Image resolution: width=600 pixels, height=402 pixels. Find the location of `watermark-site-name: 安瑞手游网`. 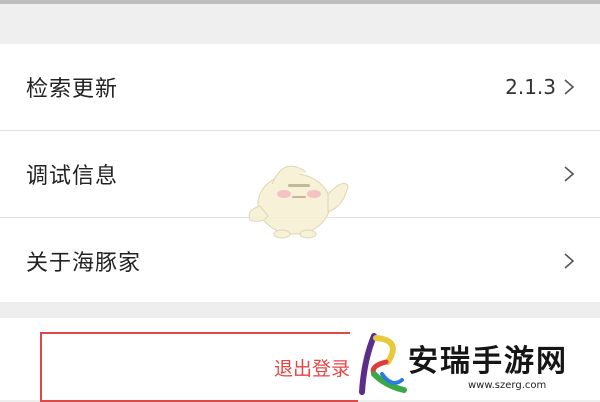

watermark-site-name: 安瑞手游网 is located at coordinates (488, 361).